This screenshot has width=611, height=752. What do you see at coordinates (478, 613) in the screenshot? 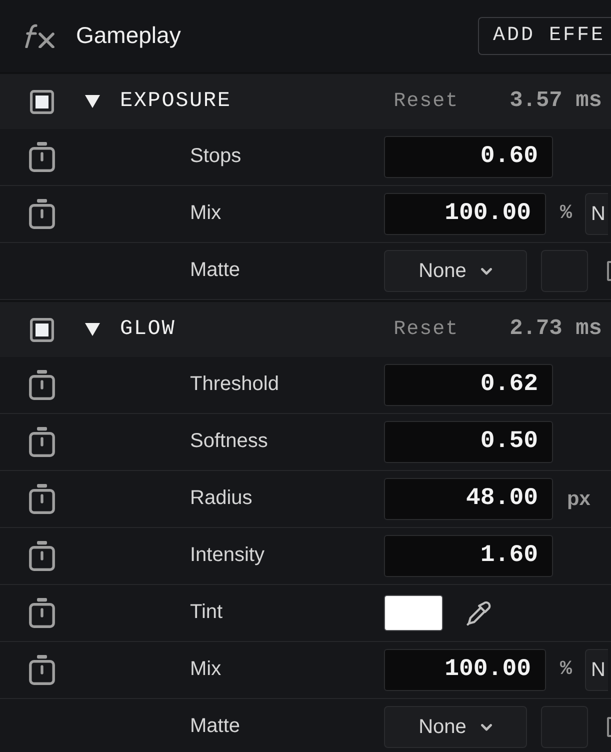
I see `eyedropper-icon` at bounding box center [478, 613].